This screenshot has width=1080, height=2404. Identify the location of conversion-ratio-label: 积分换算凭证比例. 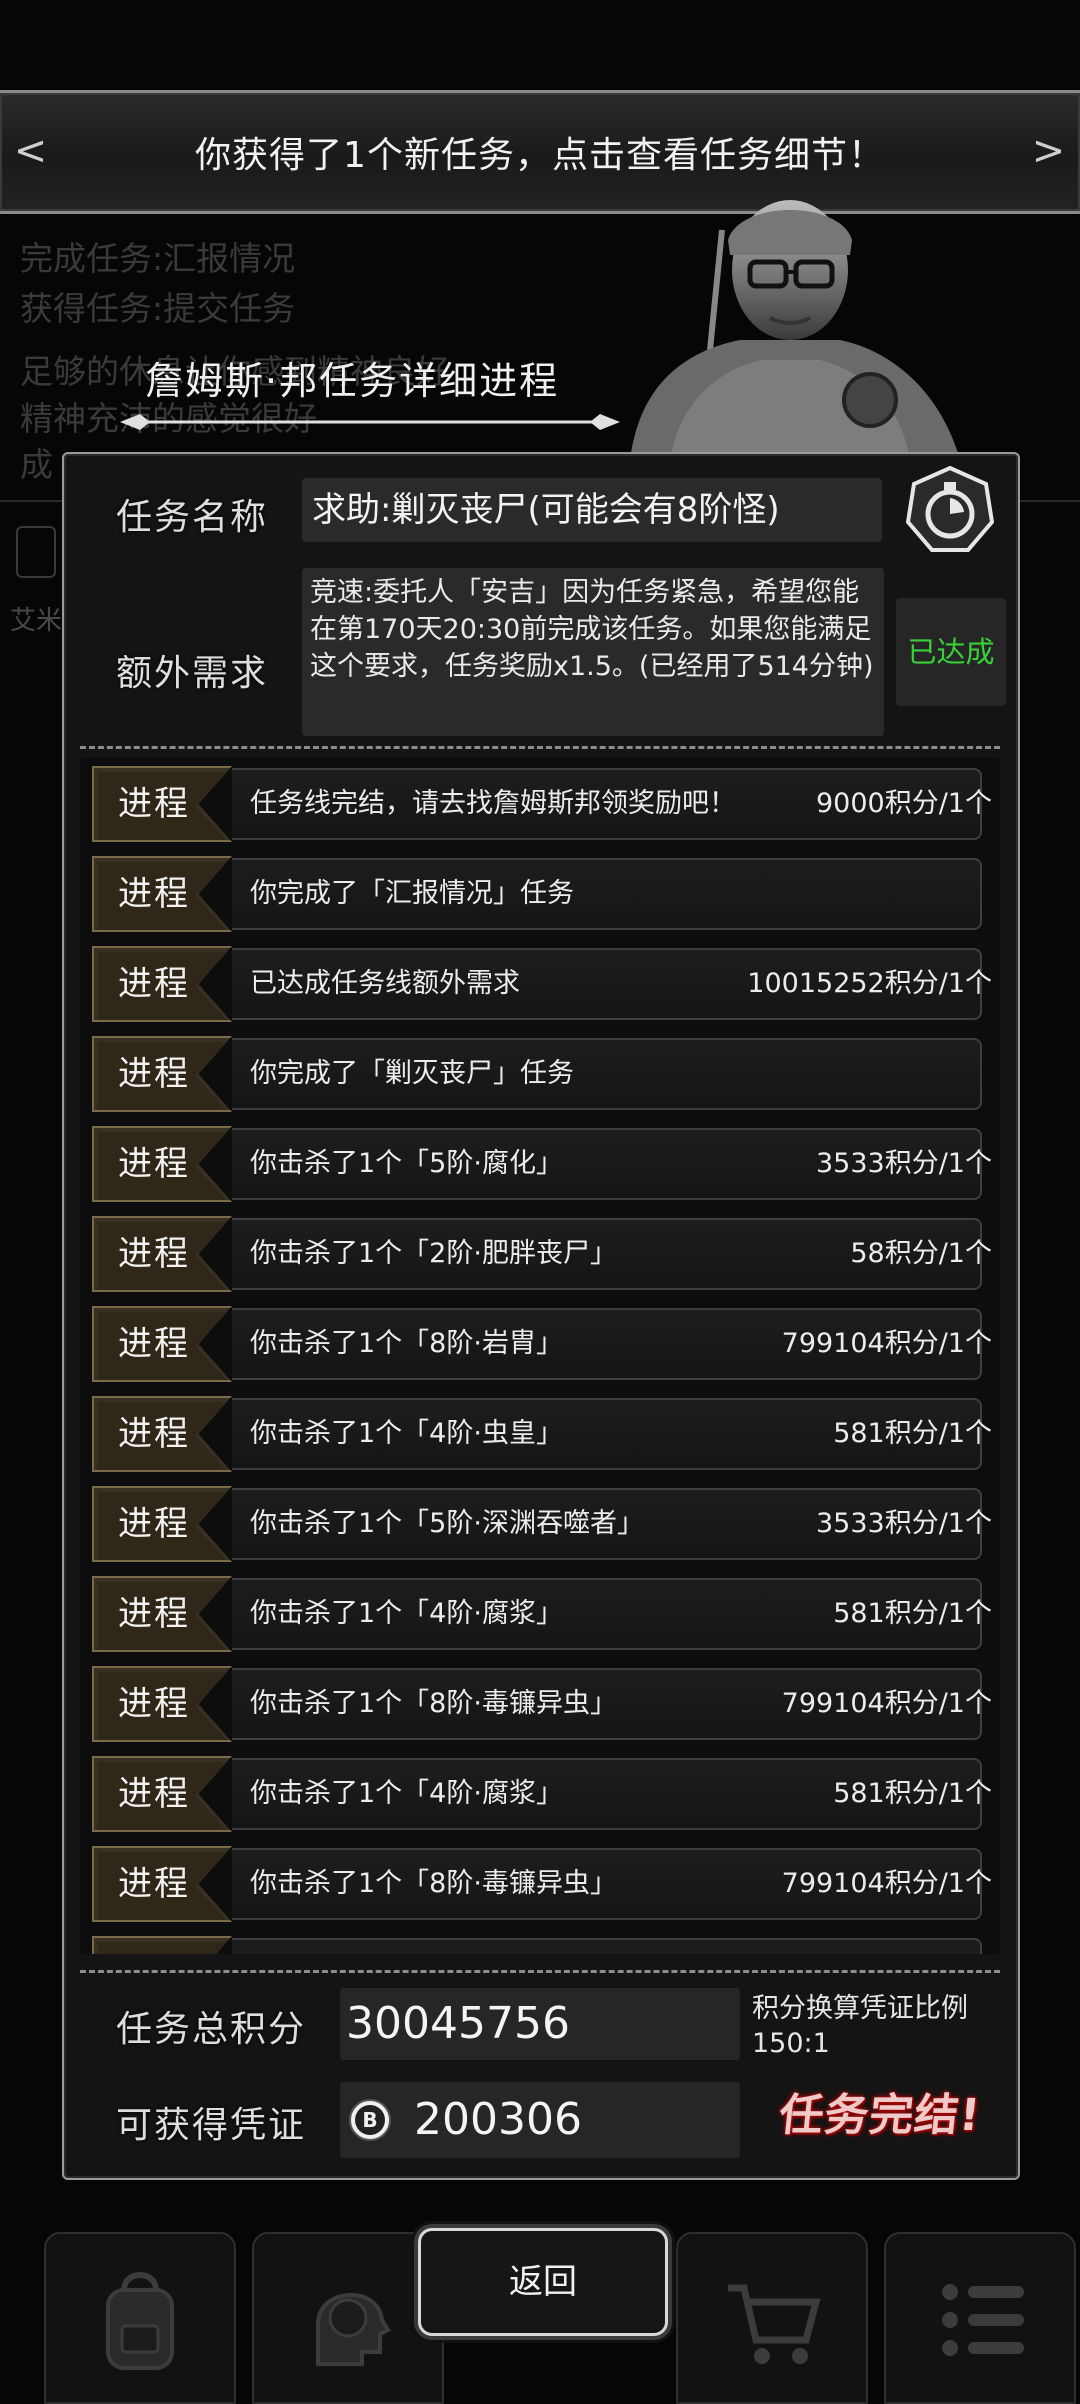
(860, 2008).